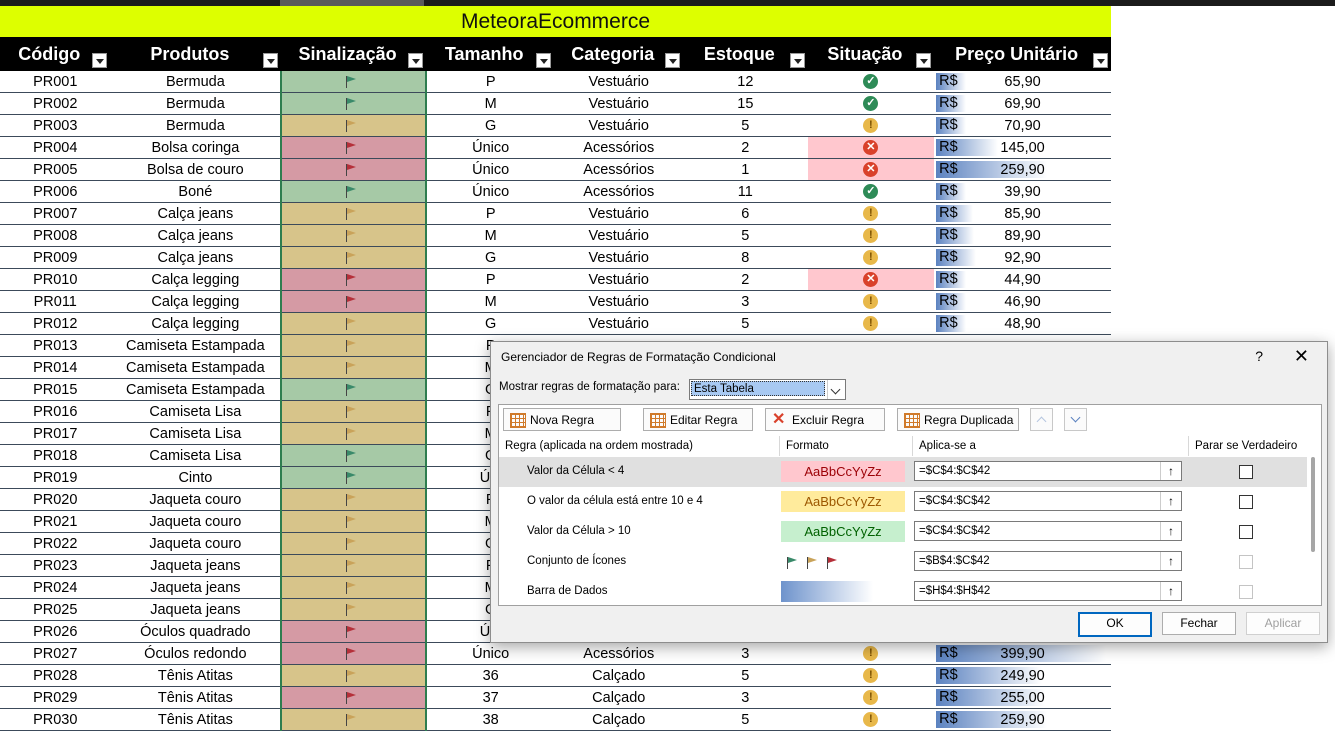  Describe the element at coordinates (55, 191) in the screenshot. I see `cell-code: PR006` at that location.